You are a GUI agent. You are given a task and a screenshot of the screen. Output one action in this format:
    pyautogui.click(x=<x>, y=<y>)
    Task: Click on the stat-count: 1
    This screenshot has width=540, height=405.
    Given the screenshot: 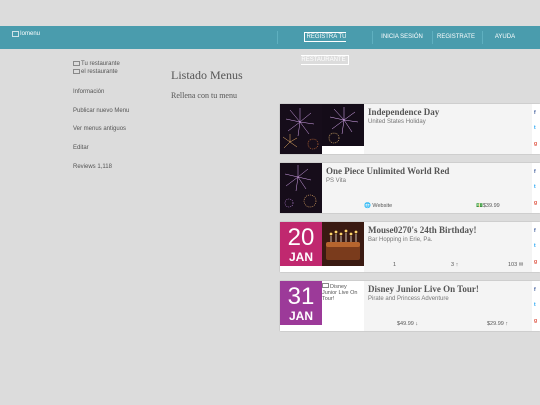 What is the action you would take?
    pyautogui.click(x=395, y=265)
    